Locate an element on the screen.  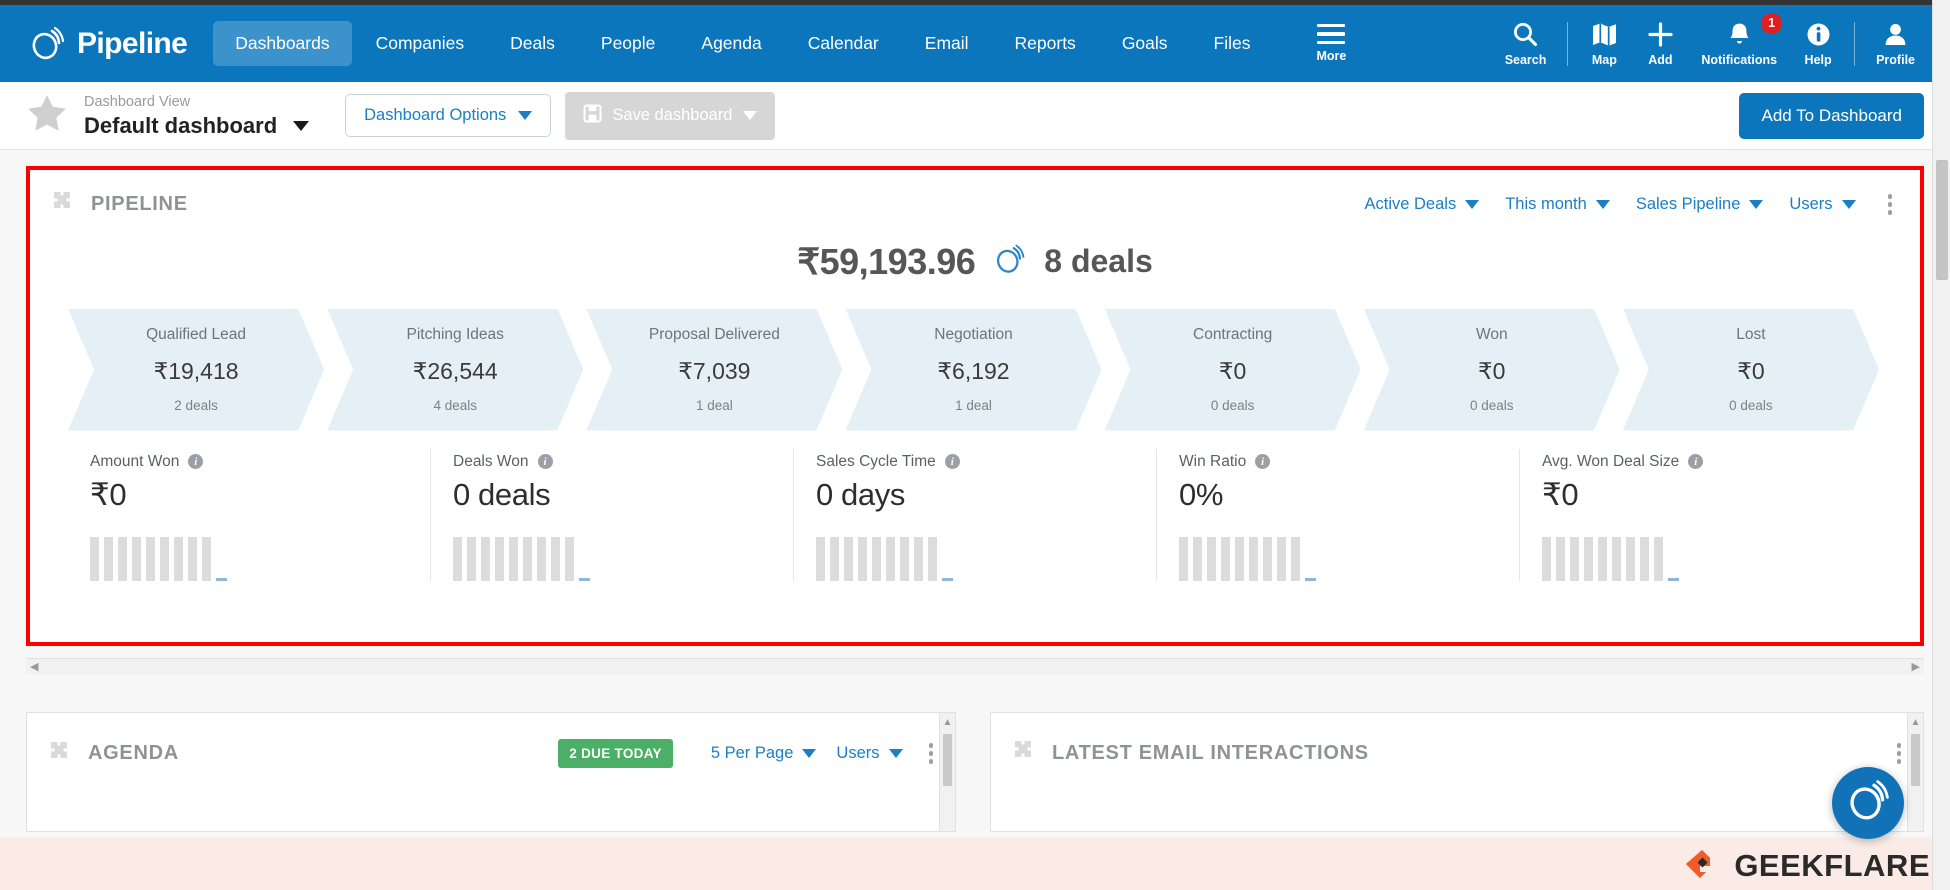
nav-profile-button: Profile is located at coordinates (1895, 44).